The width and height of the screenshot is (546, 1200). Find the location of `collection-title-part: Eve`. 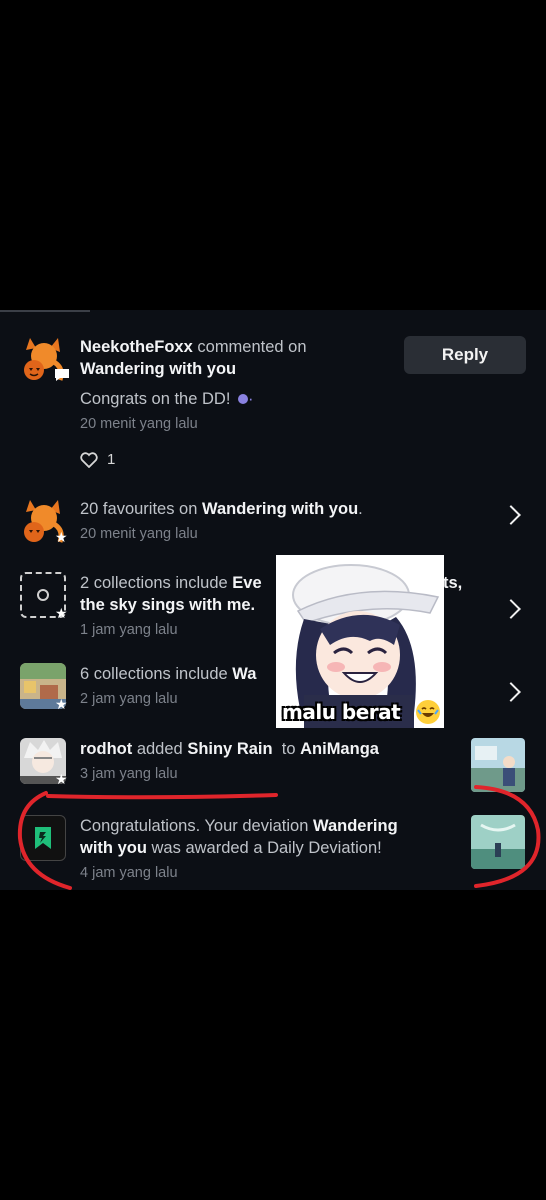

collection-title-part: Eve is located at coordinates (246, 583).